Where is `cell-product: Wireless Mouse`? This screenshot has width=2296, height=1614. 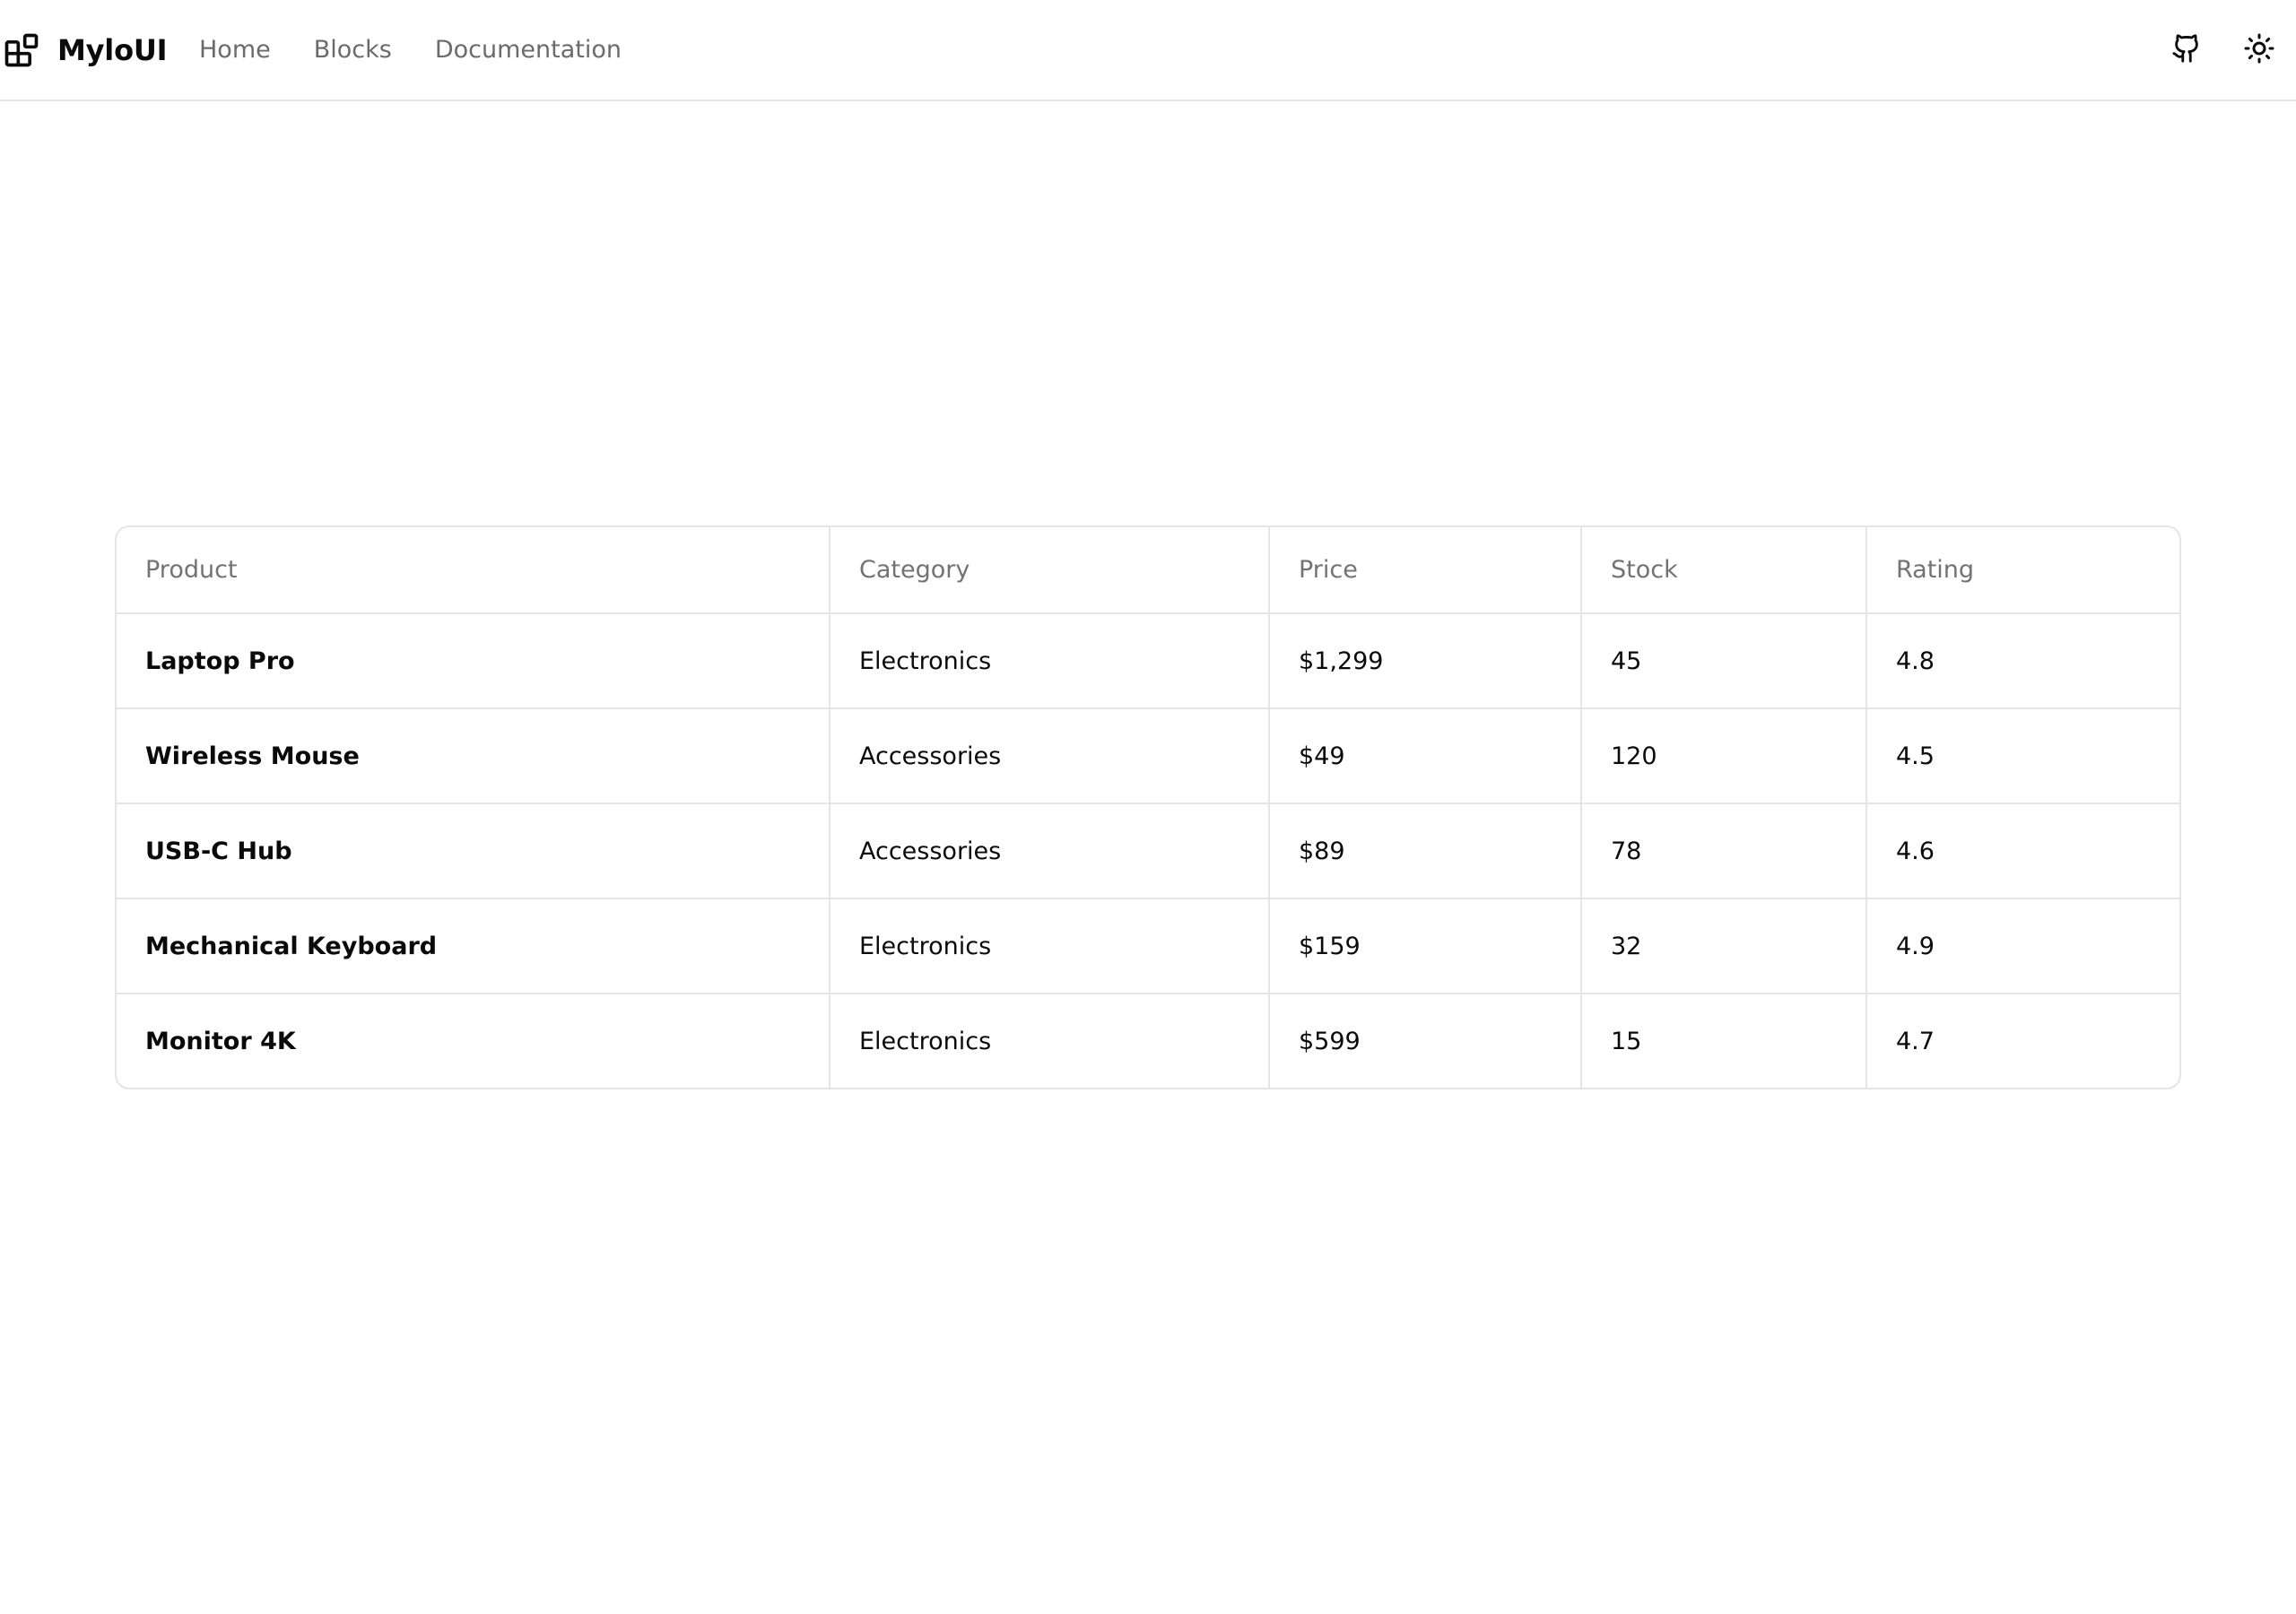
cell-product: Wireless Mouse is located at coordinates (474, 755).